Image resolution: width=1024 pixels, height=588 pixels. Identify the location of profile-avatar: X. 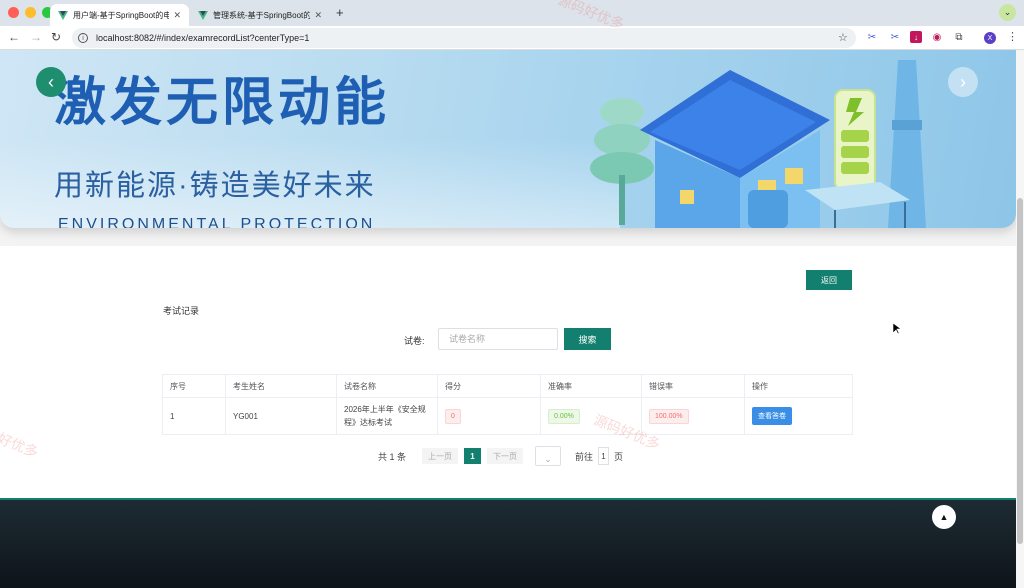
(990, 38).